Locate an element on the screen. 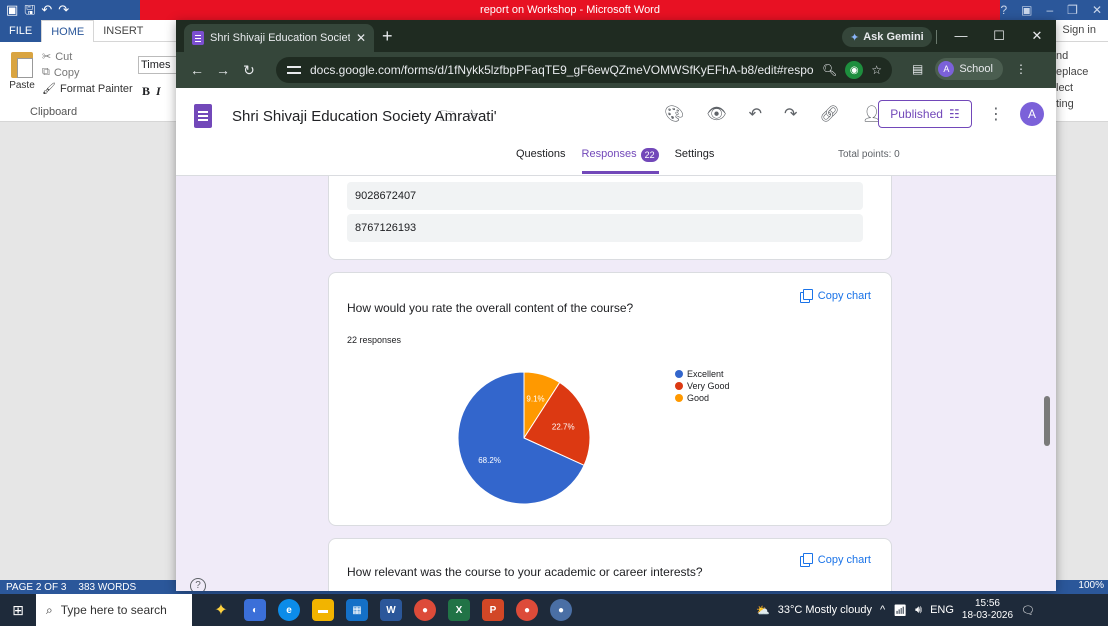  network-icon: 📶︎ is located at coordinates (900, 610).